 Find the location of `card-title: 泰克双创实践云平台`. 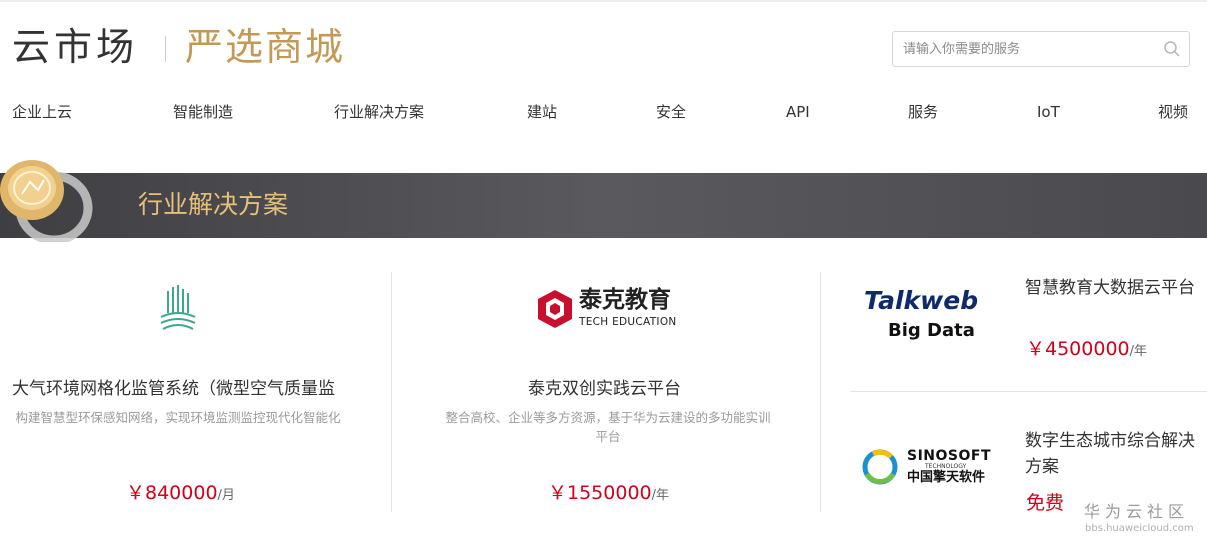

card-title: 泰克双创实践云平台 is located at coordinates (604, 389).